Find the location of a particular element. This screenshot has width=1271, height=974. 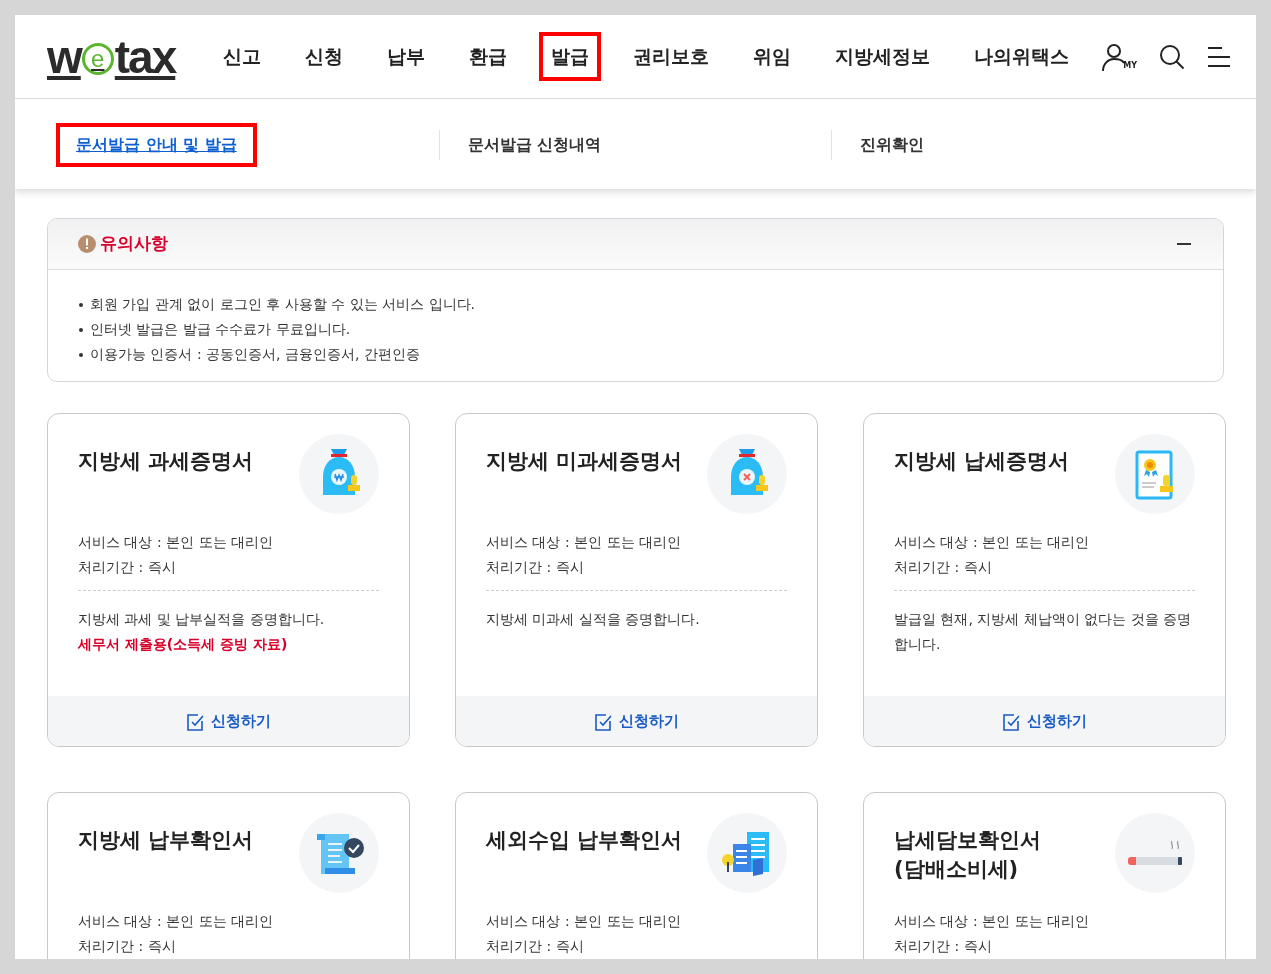

notice-title: 유의사항 is located at coordinates (134, 244).